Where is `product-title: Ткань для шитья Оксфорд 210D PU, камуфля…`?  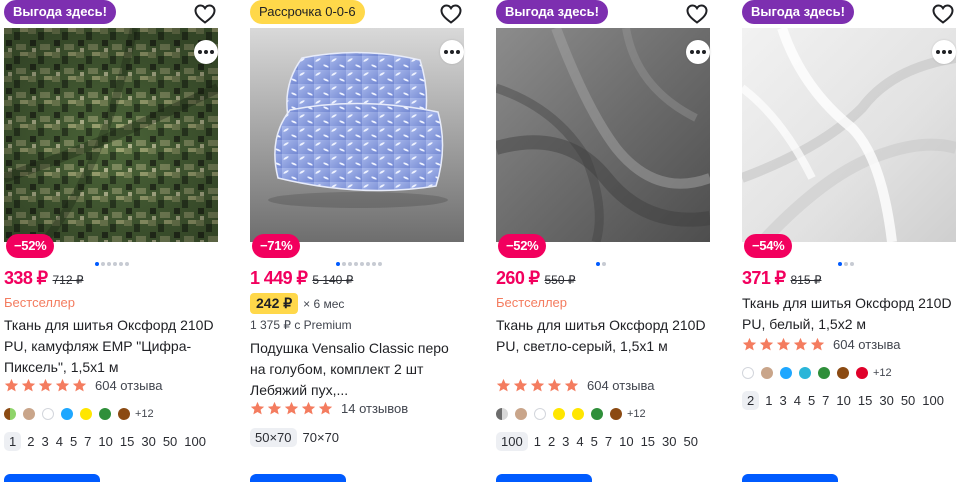 product-title: Ткань для шитья Оксфорд 210D PU, камуфля… is located at coordinates (113, 346).